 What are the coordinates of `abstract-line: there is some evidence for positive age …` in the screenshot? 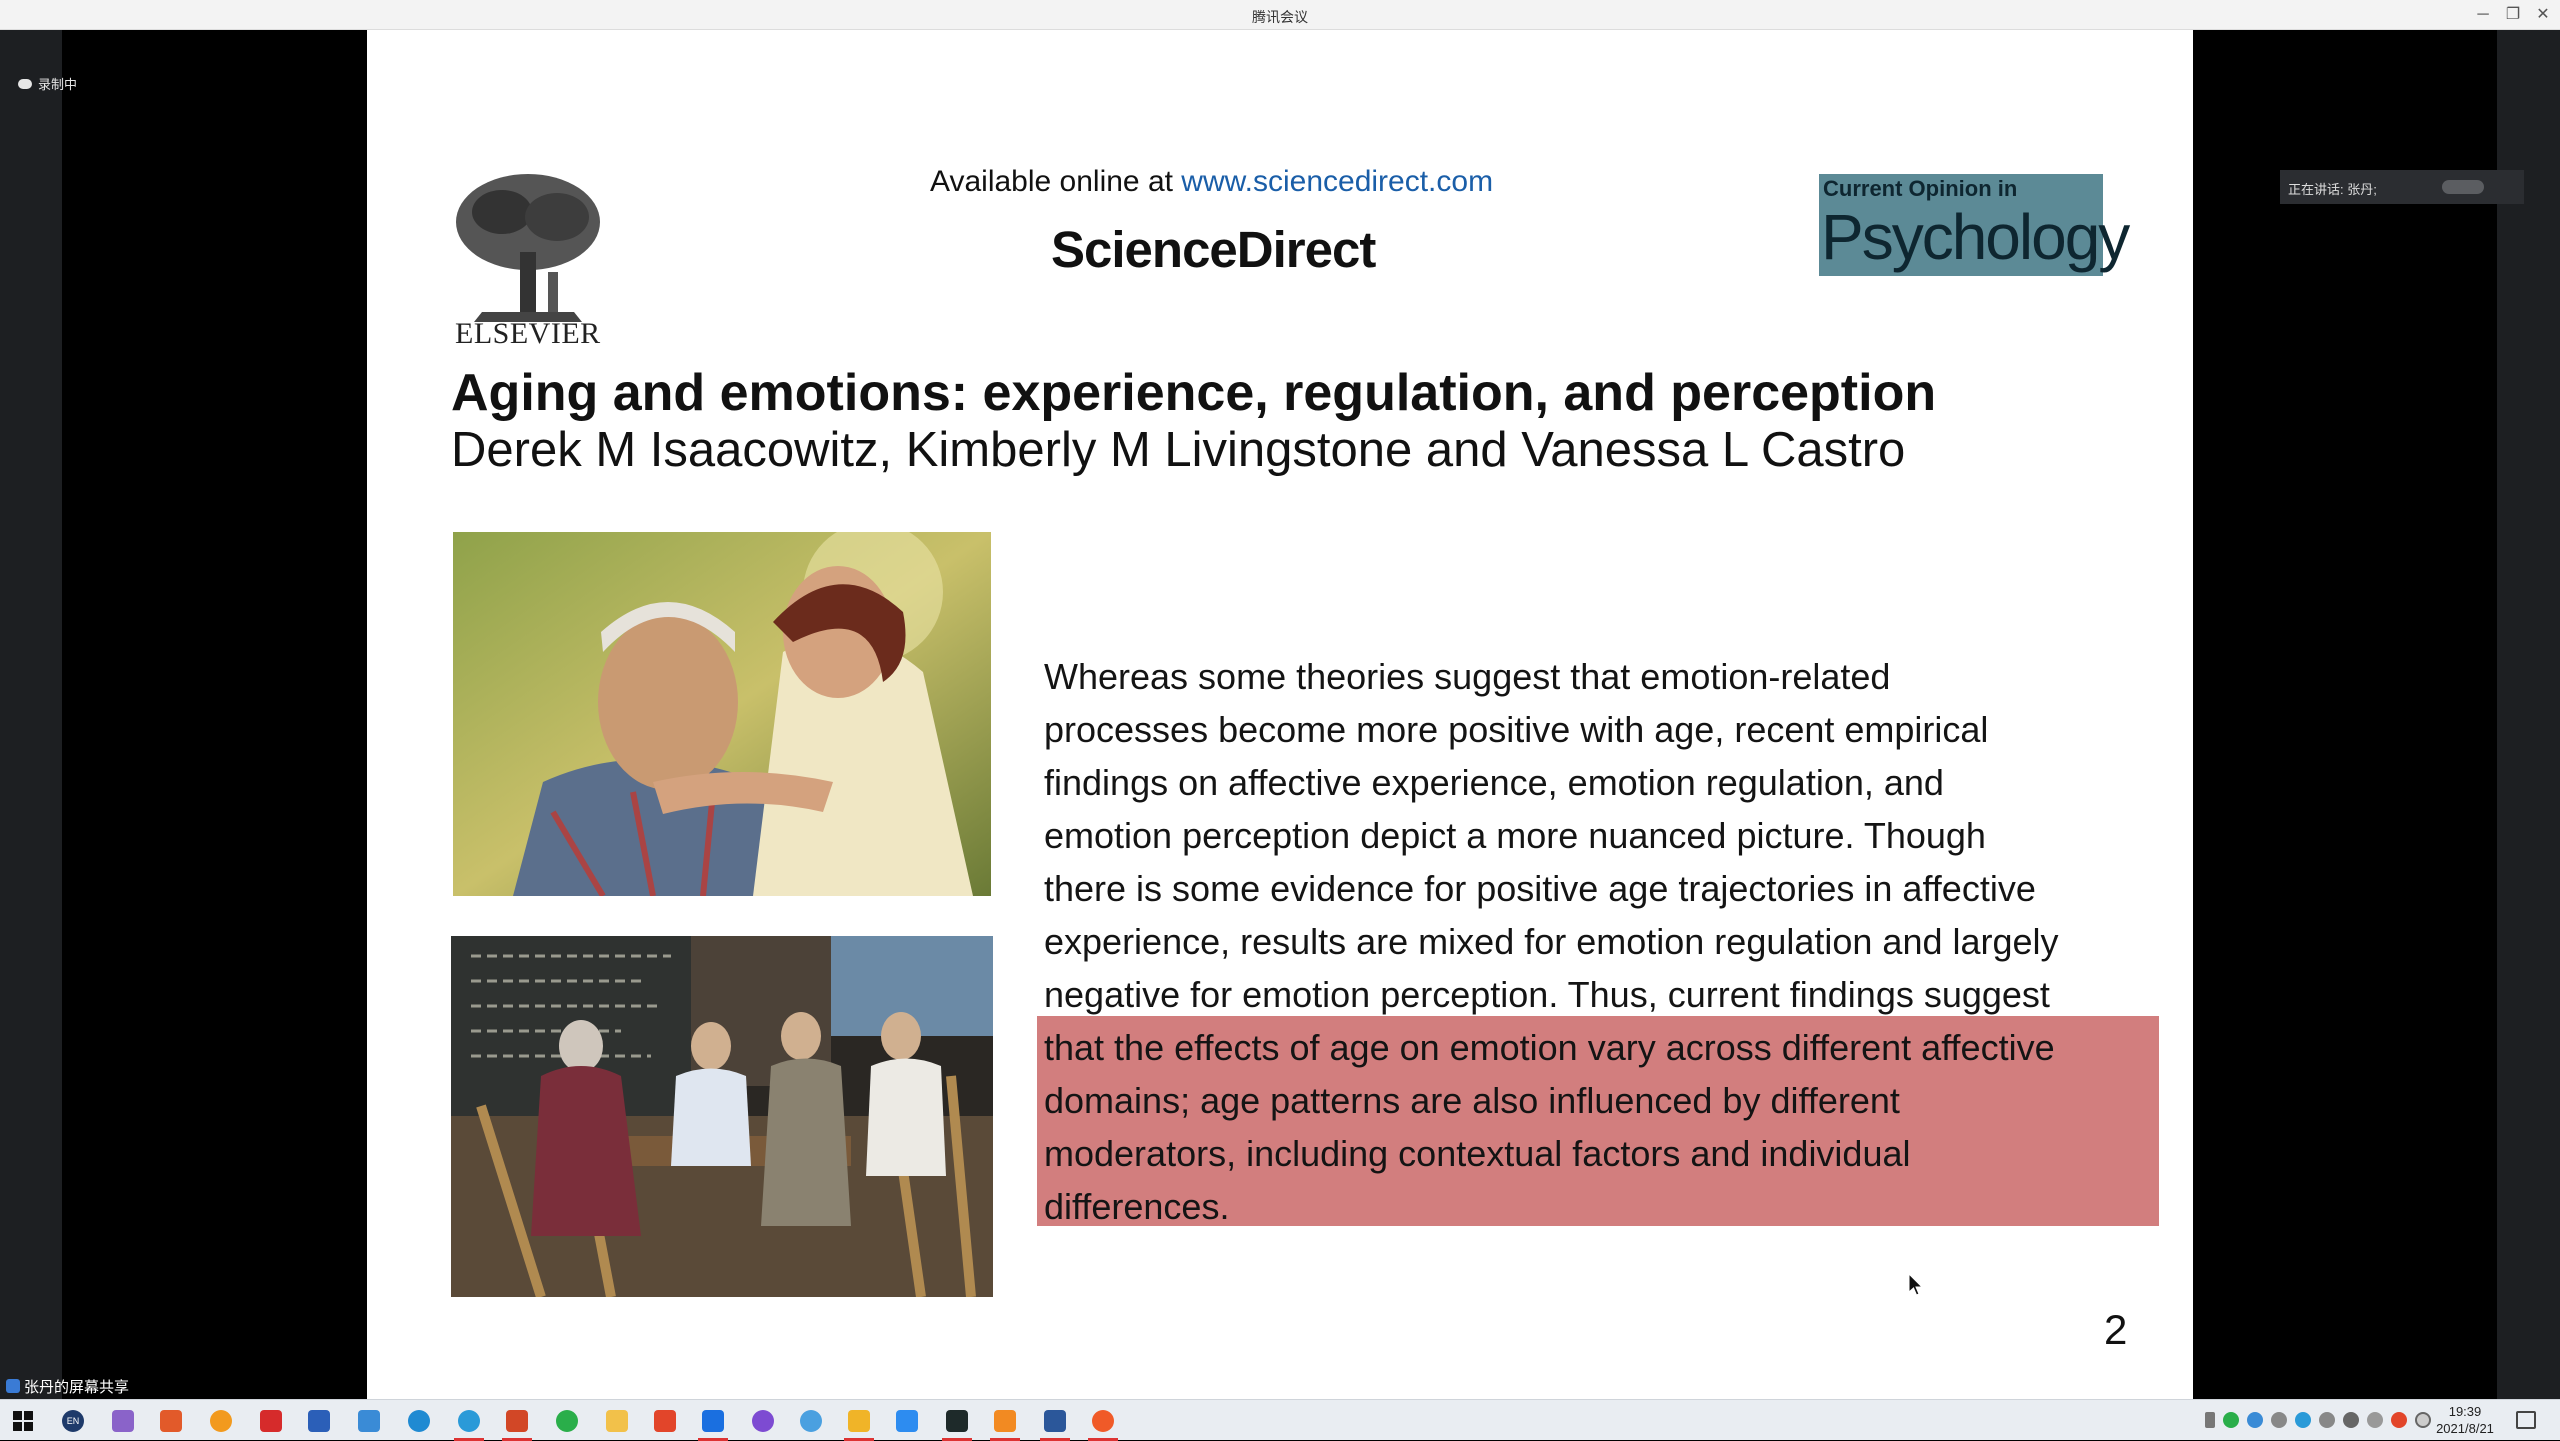 It's located at (1540, 888).